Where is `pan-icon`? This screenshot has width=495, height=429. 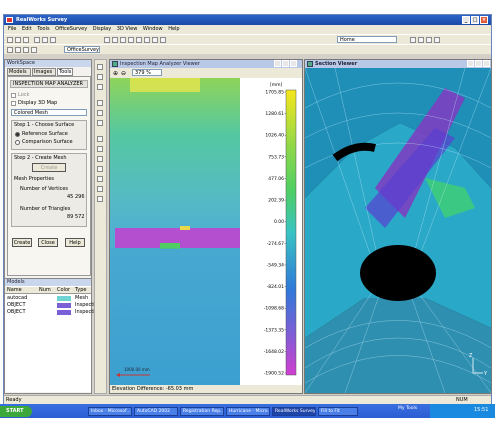
pan-icon is located at coordinates (123, 40).